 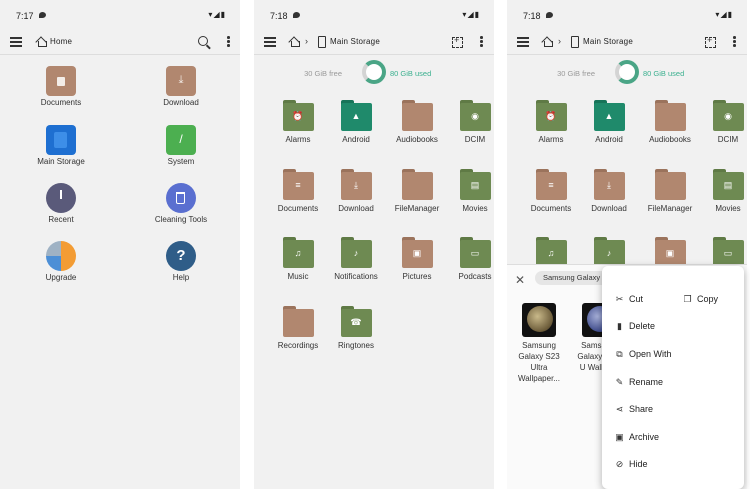 What do you see at coordinates (619, 409) in the screenshot?
I see `share-icon: ⋖` at bounding box center [619, 409].